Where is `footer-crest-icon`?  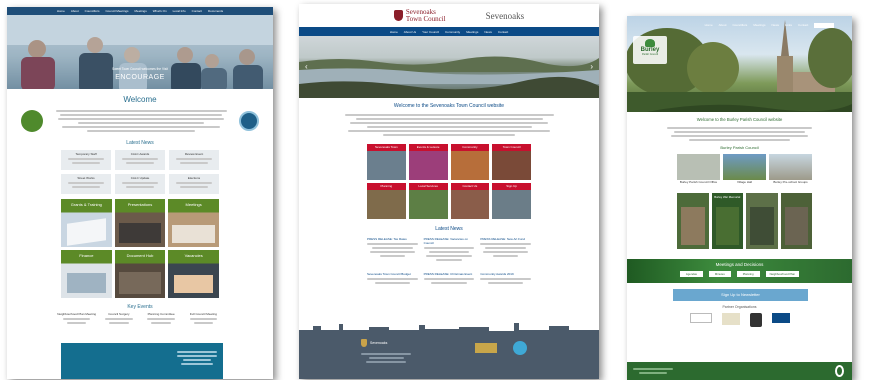 footer-crest-icon is located at coordinates (364, 343).